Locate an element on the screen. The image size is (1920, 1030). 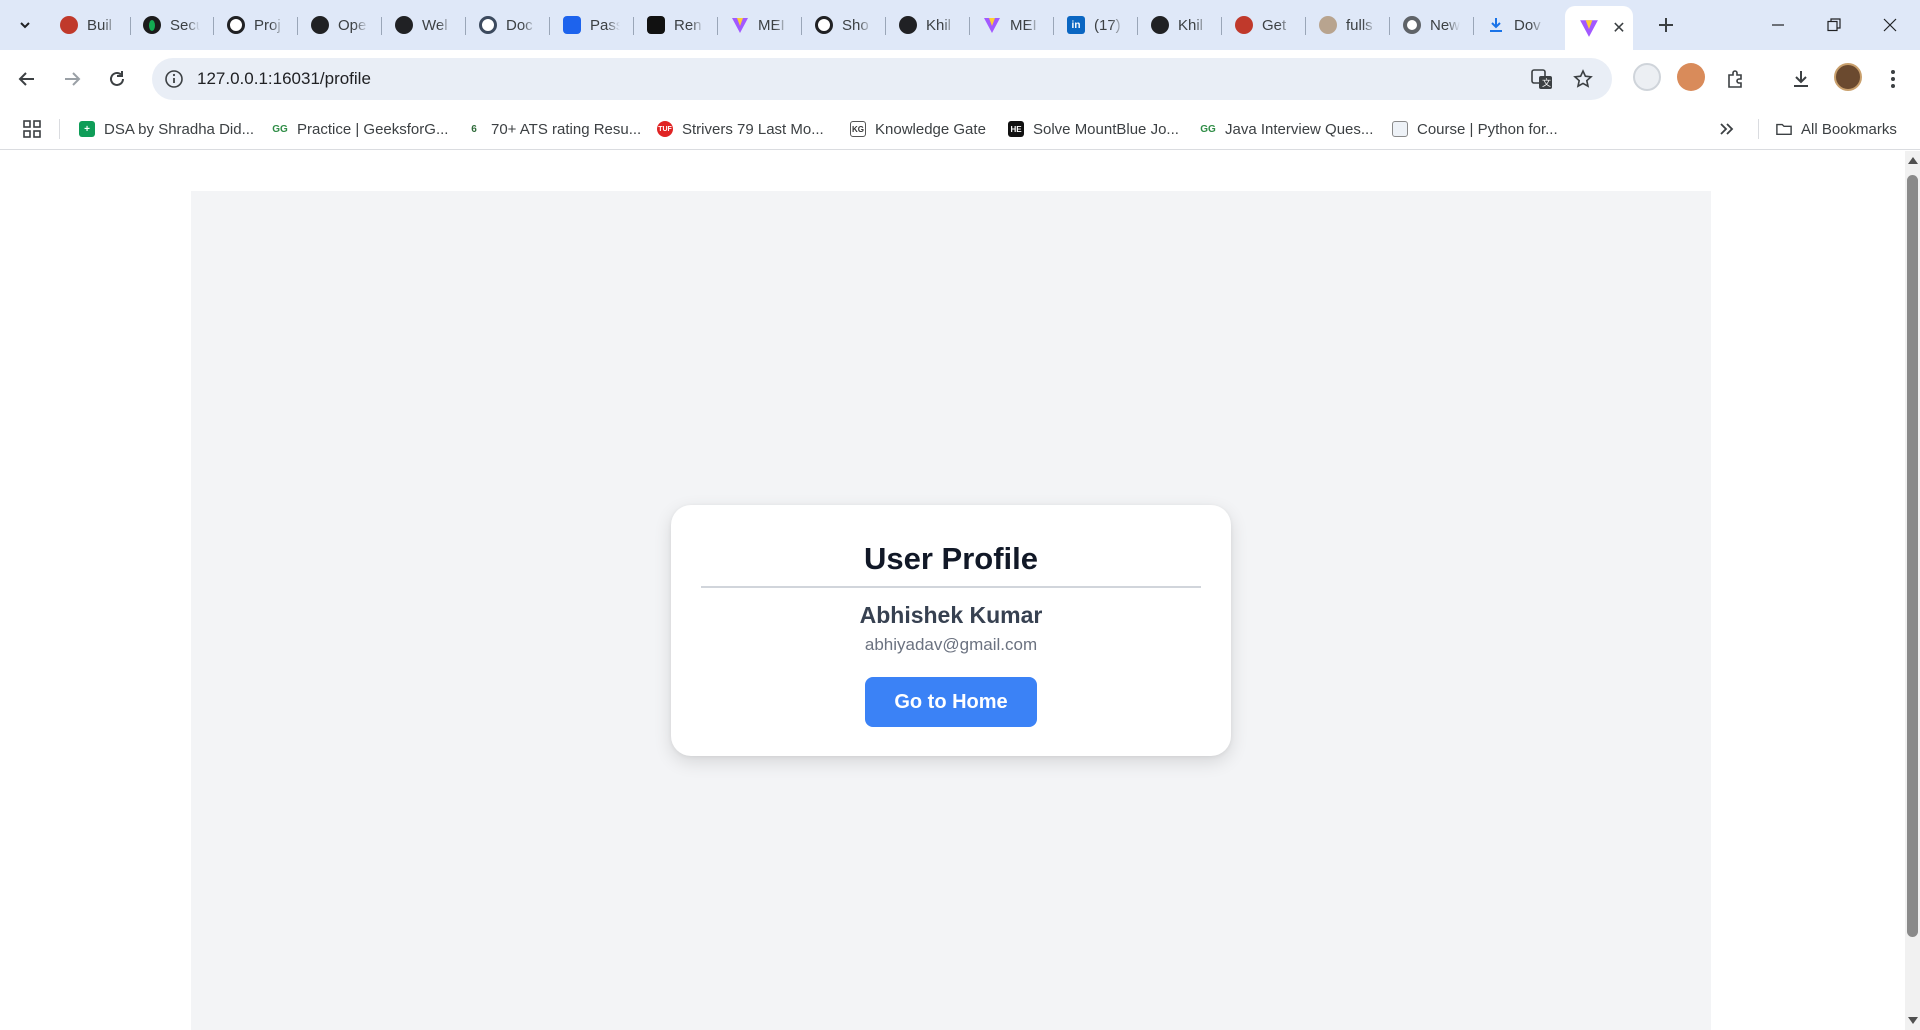
kebab-menu-icon is located at coordinates (1893, 79).